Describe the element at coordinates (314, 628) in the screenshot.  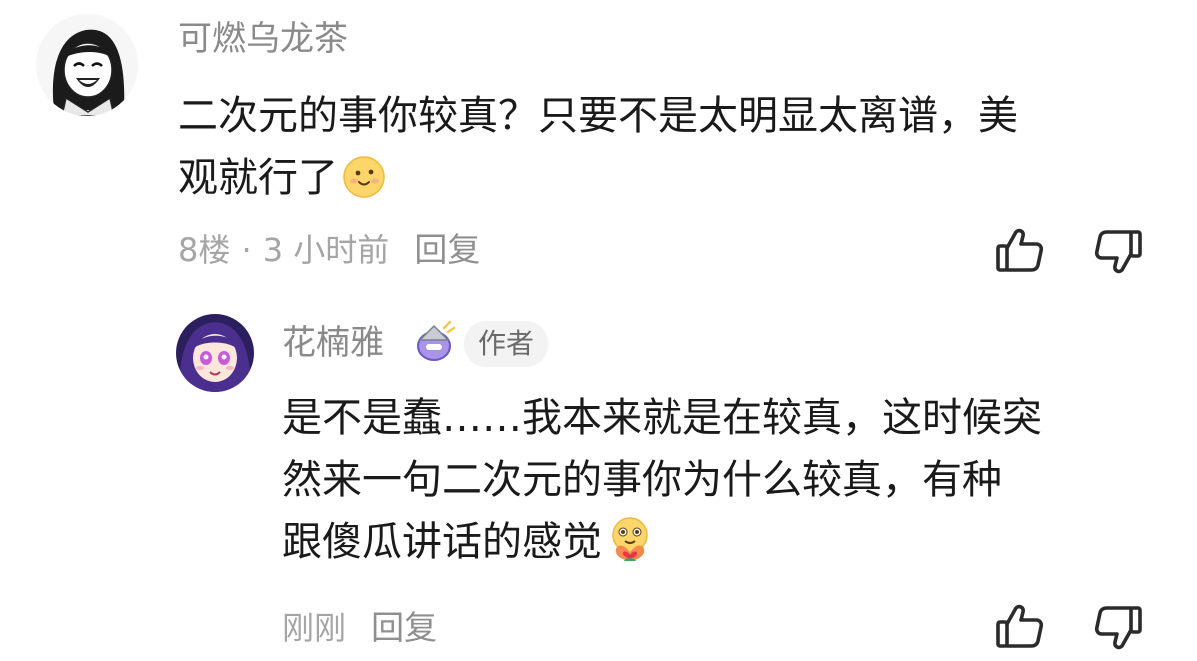
I see `reply-time: 刚刚` at that location.